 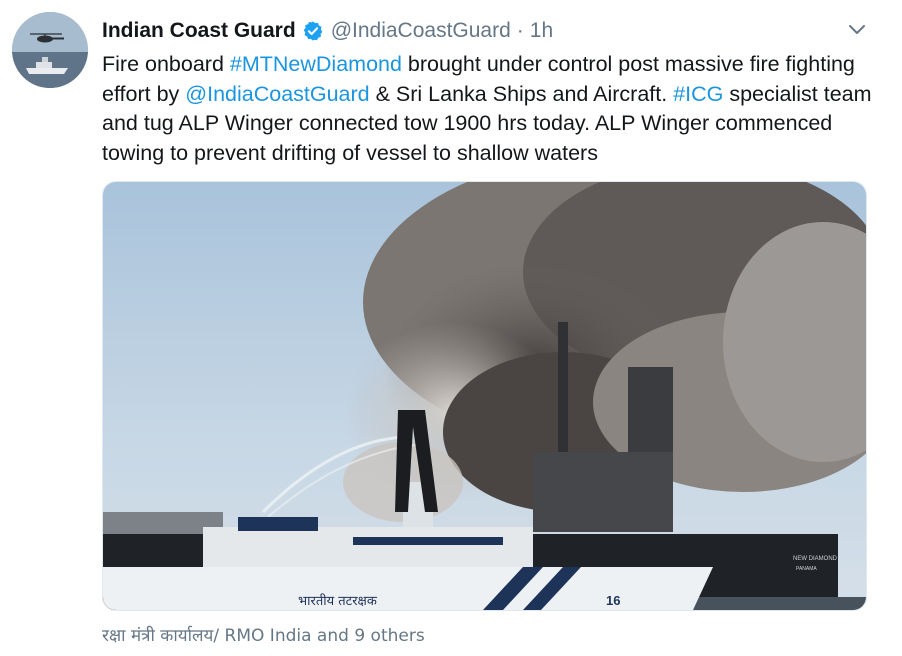 I want to click on ship-number-text: 16, so click(x=613, y=600).